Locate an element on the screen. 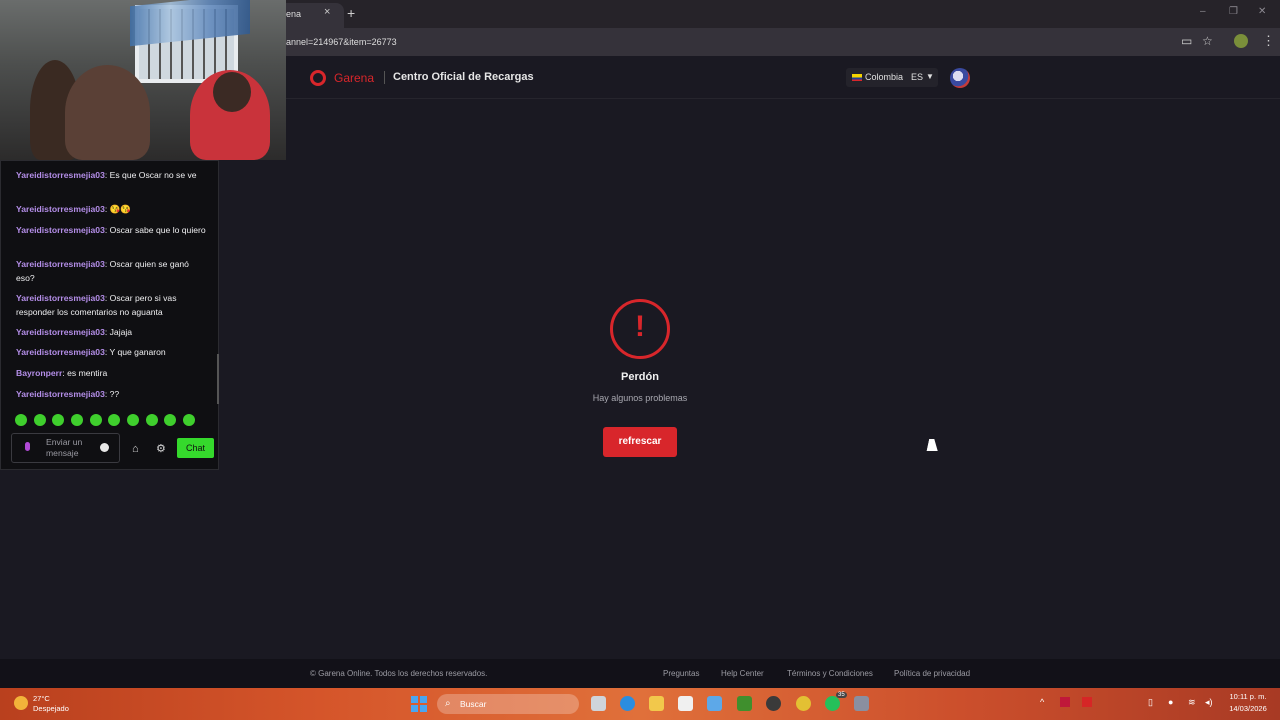 The height and width of the screenshot is (720, 1280). task-view-icon is located at coordinates (598, 703).